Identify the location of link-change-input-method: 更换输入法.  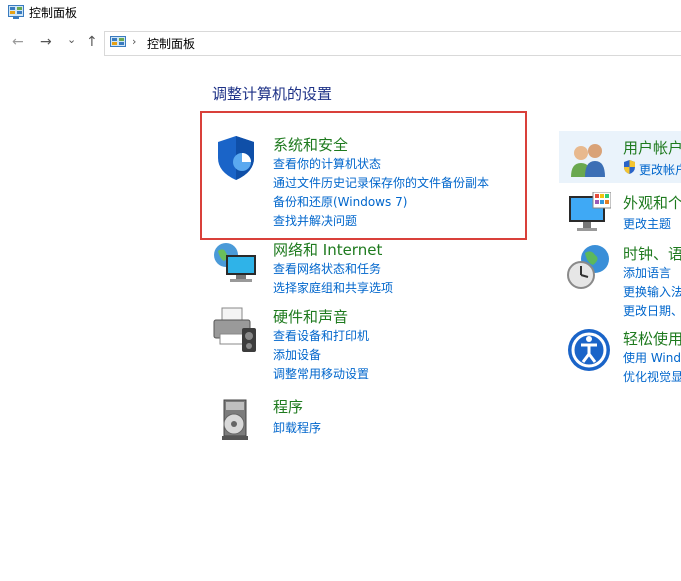
(652, 291).